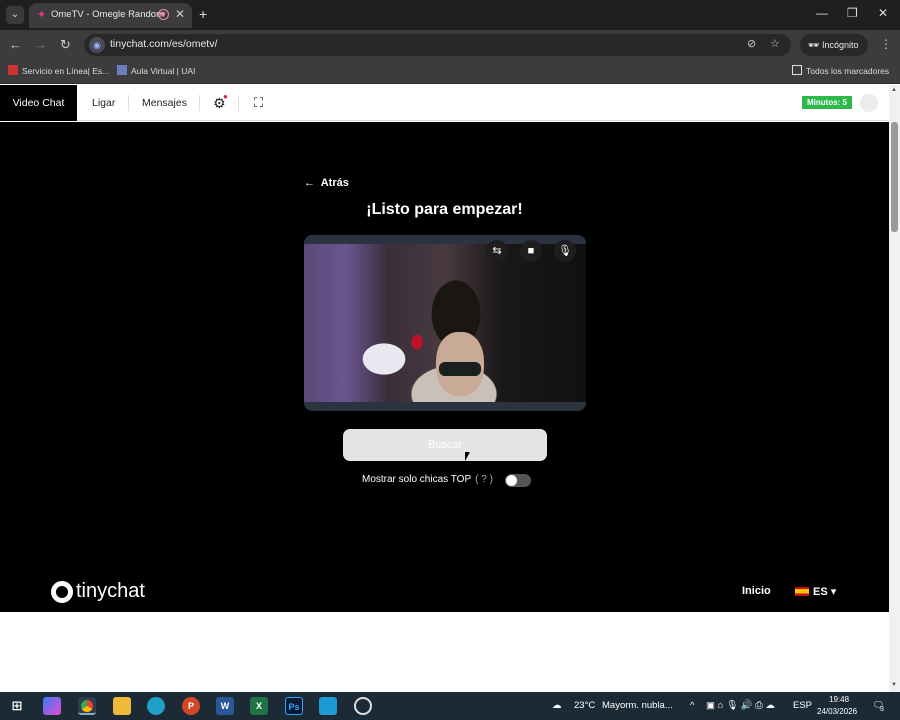  What do you see at coordinates (52, 706) in the screenshot?
I see `copilot-icon` at bounding box center [52, 706].